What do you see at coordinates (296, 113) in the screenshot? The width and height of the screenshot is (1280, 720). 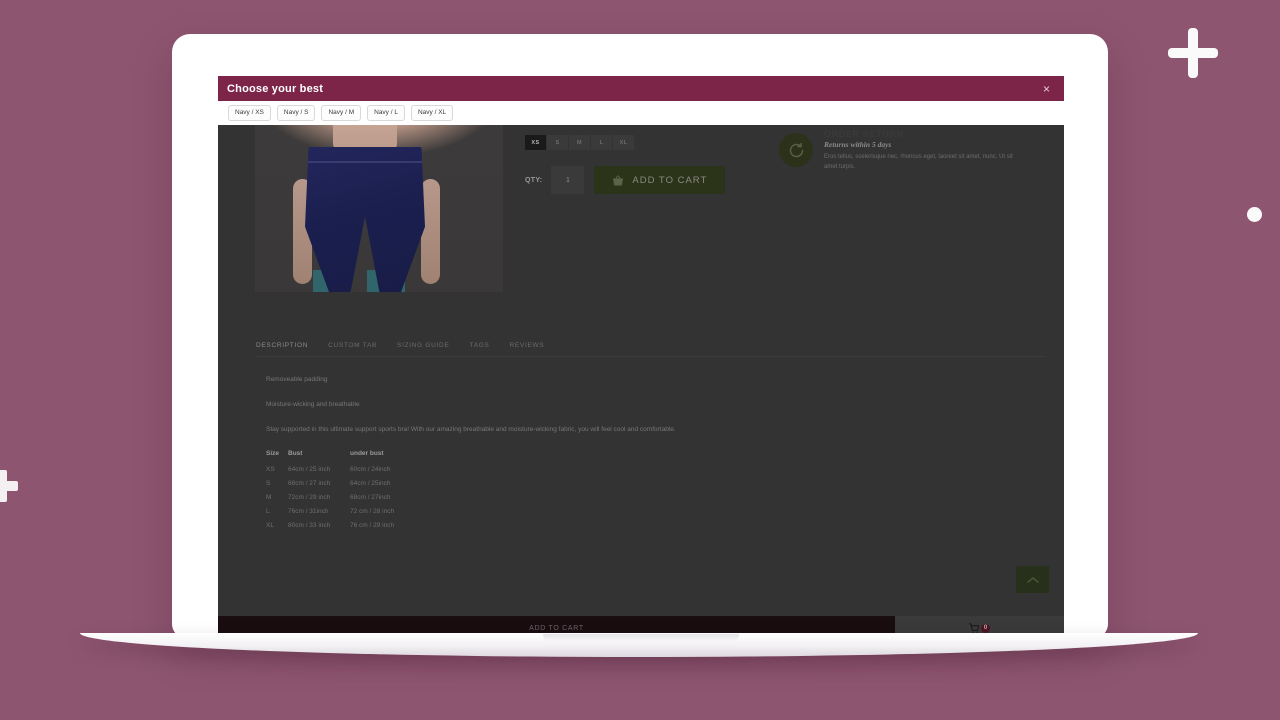 I see `variant-chip-navy-s: Navy / S` at bounding box center [296, 113].